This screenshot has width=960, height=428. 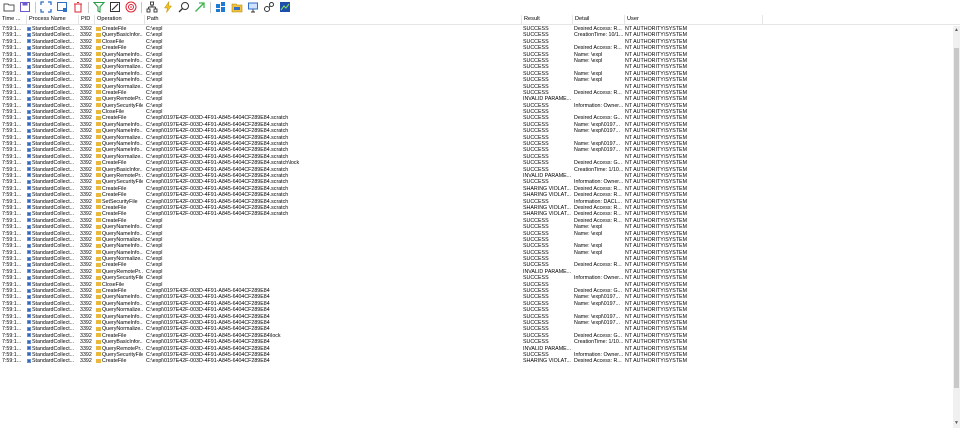 What do you see at coordinates (956, 30) in the screenshot?
I see `scroll-up-icon: ▲` at bounding box center [956, 30].